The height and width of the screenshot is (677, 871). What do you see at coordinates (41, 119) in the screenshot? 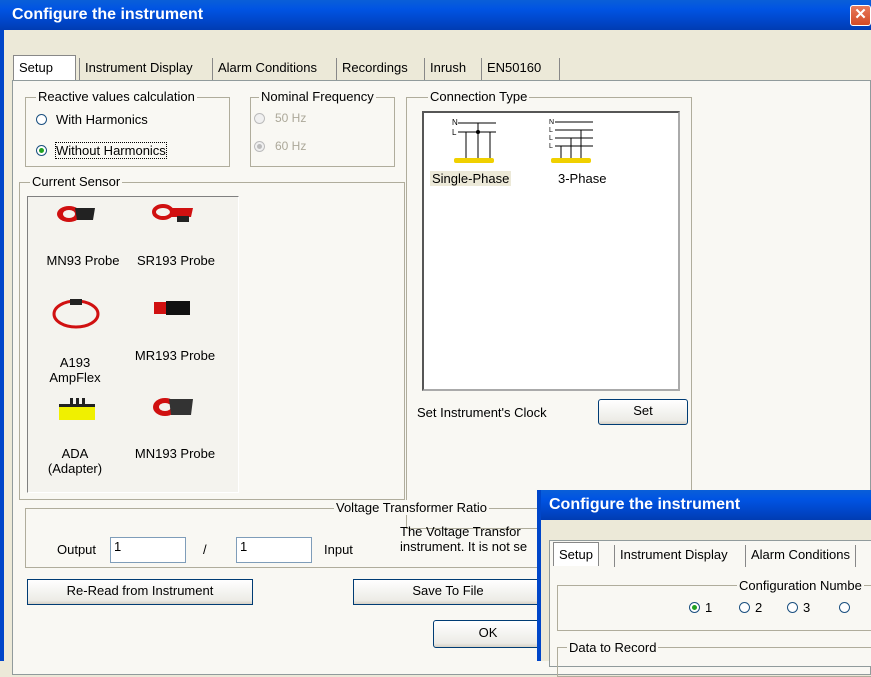
I see `with-harmonics-radio` at bounding box center [41, 119].